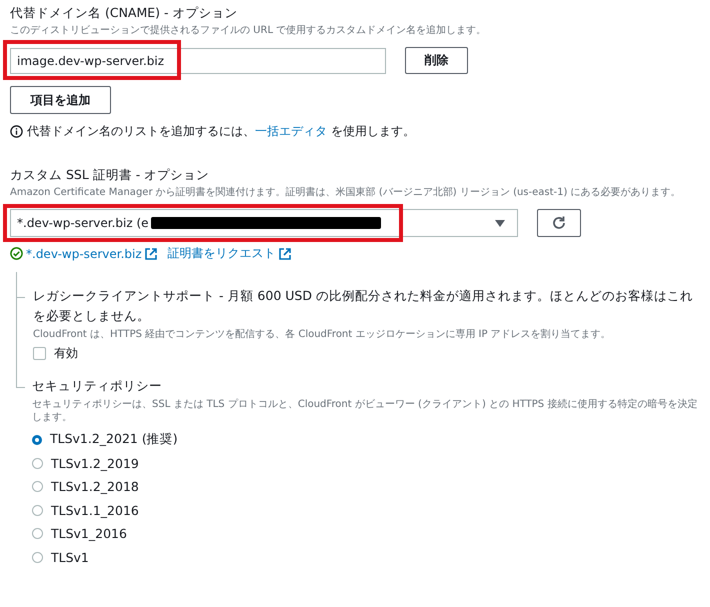 The height and width of the screenshot is (607, 710). I want to click on radio-label: TLSv1.2_2019, so click(95, 463).